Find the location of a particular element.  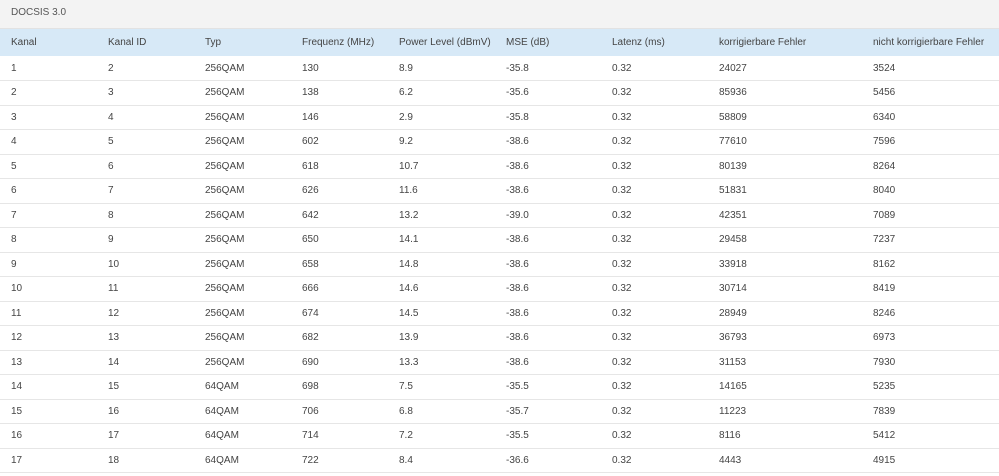

cell-power-level: 13.2 is located at coordinates (409, 215).